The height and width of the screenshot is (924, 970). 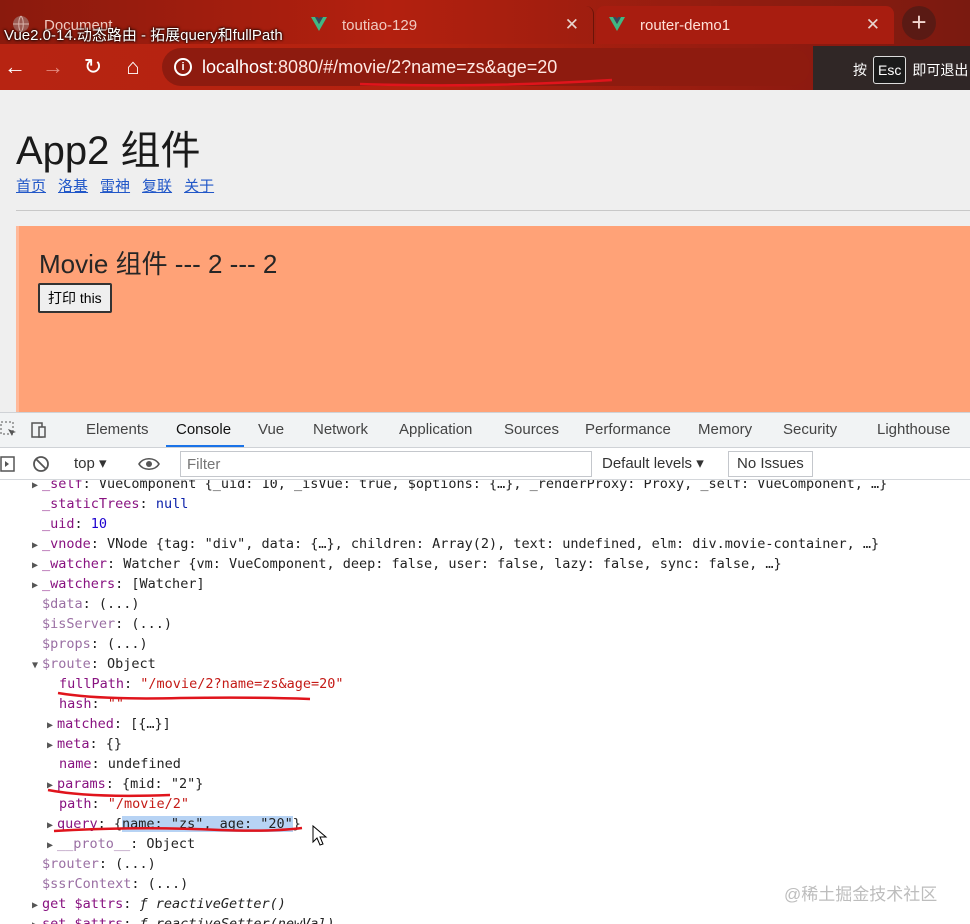 What do you see at coordinates (117, 430) in the screenshot?
I see `devtools-tab-elements: Elements` at bounding box center [117, 430].